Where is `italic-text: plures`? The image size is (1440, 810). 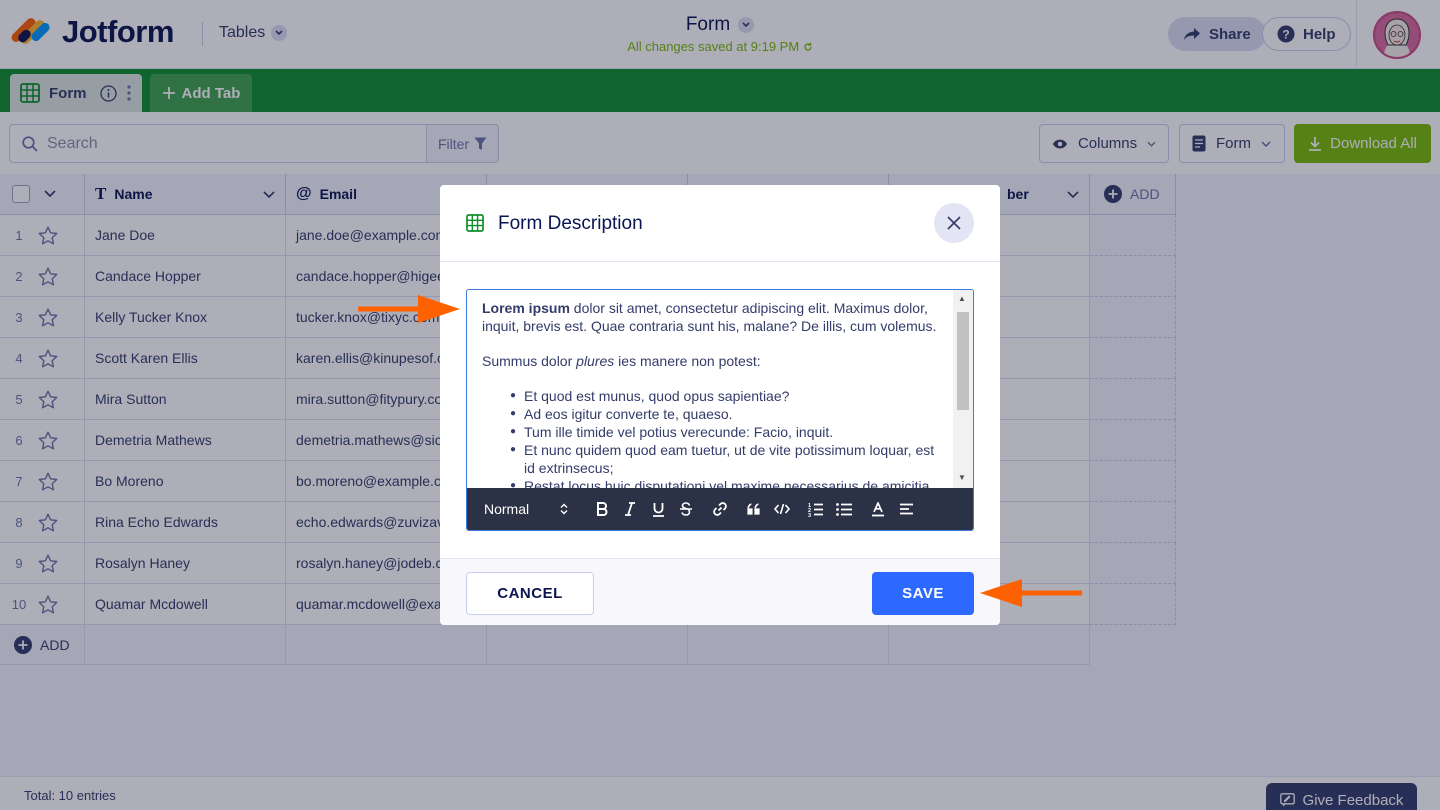
italic-text: plures is located at coordinates (595, 361).